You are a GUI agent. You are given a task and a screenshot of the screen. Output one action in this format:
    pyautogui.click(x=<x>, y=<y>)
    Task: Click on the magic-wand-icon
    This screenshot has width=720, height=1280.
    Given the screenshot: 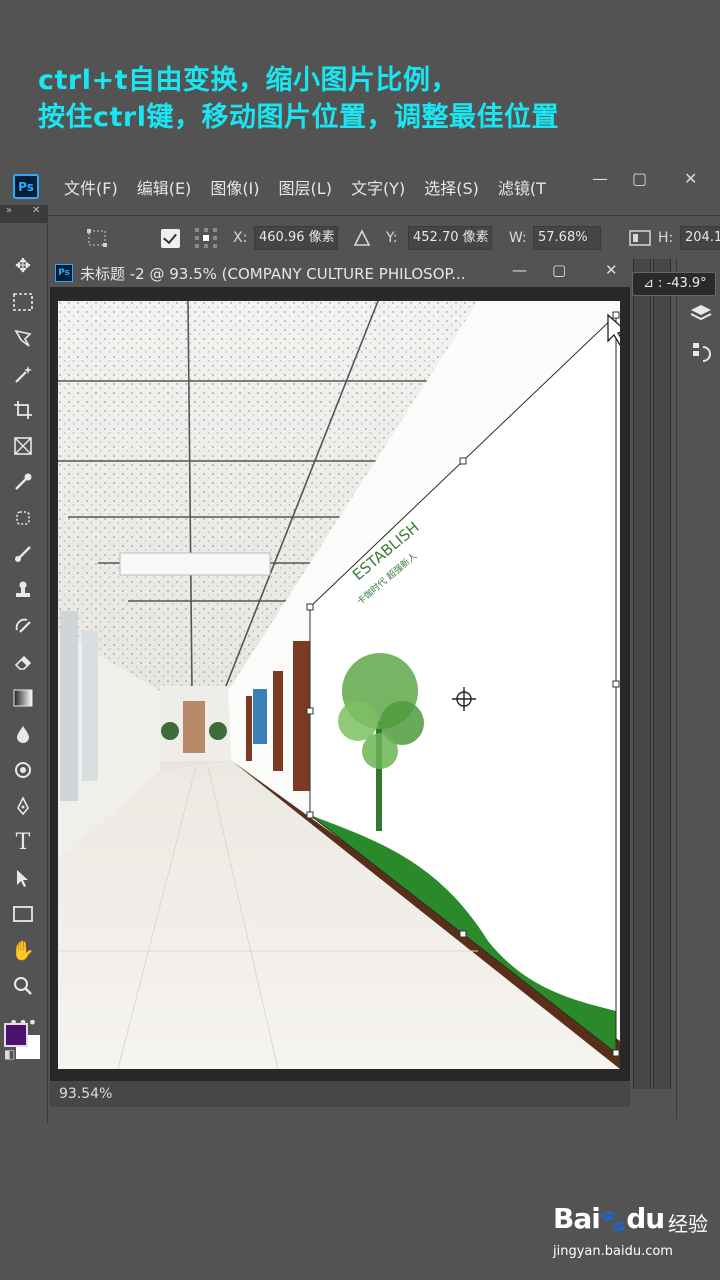 What is the action you would take?
    pyautogui.click(x=23, y=374)
    